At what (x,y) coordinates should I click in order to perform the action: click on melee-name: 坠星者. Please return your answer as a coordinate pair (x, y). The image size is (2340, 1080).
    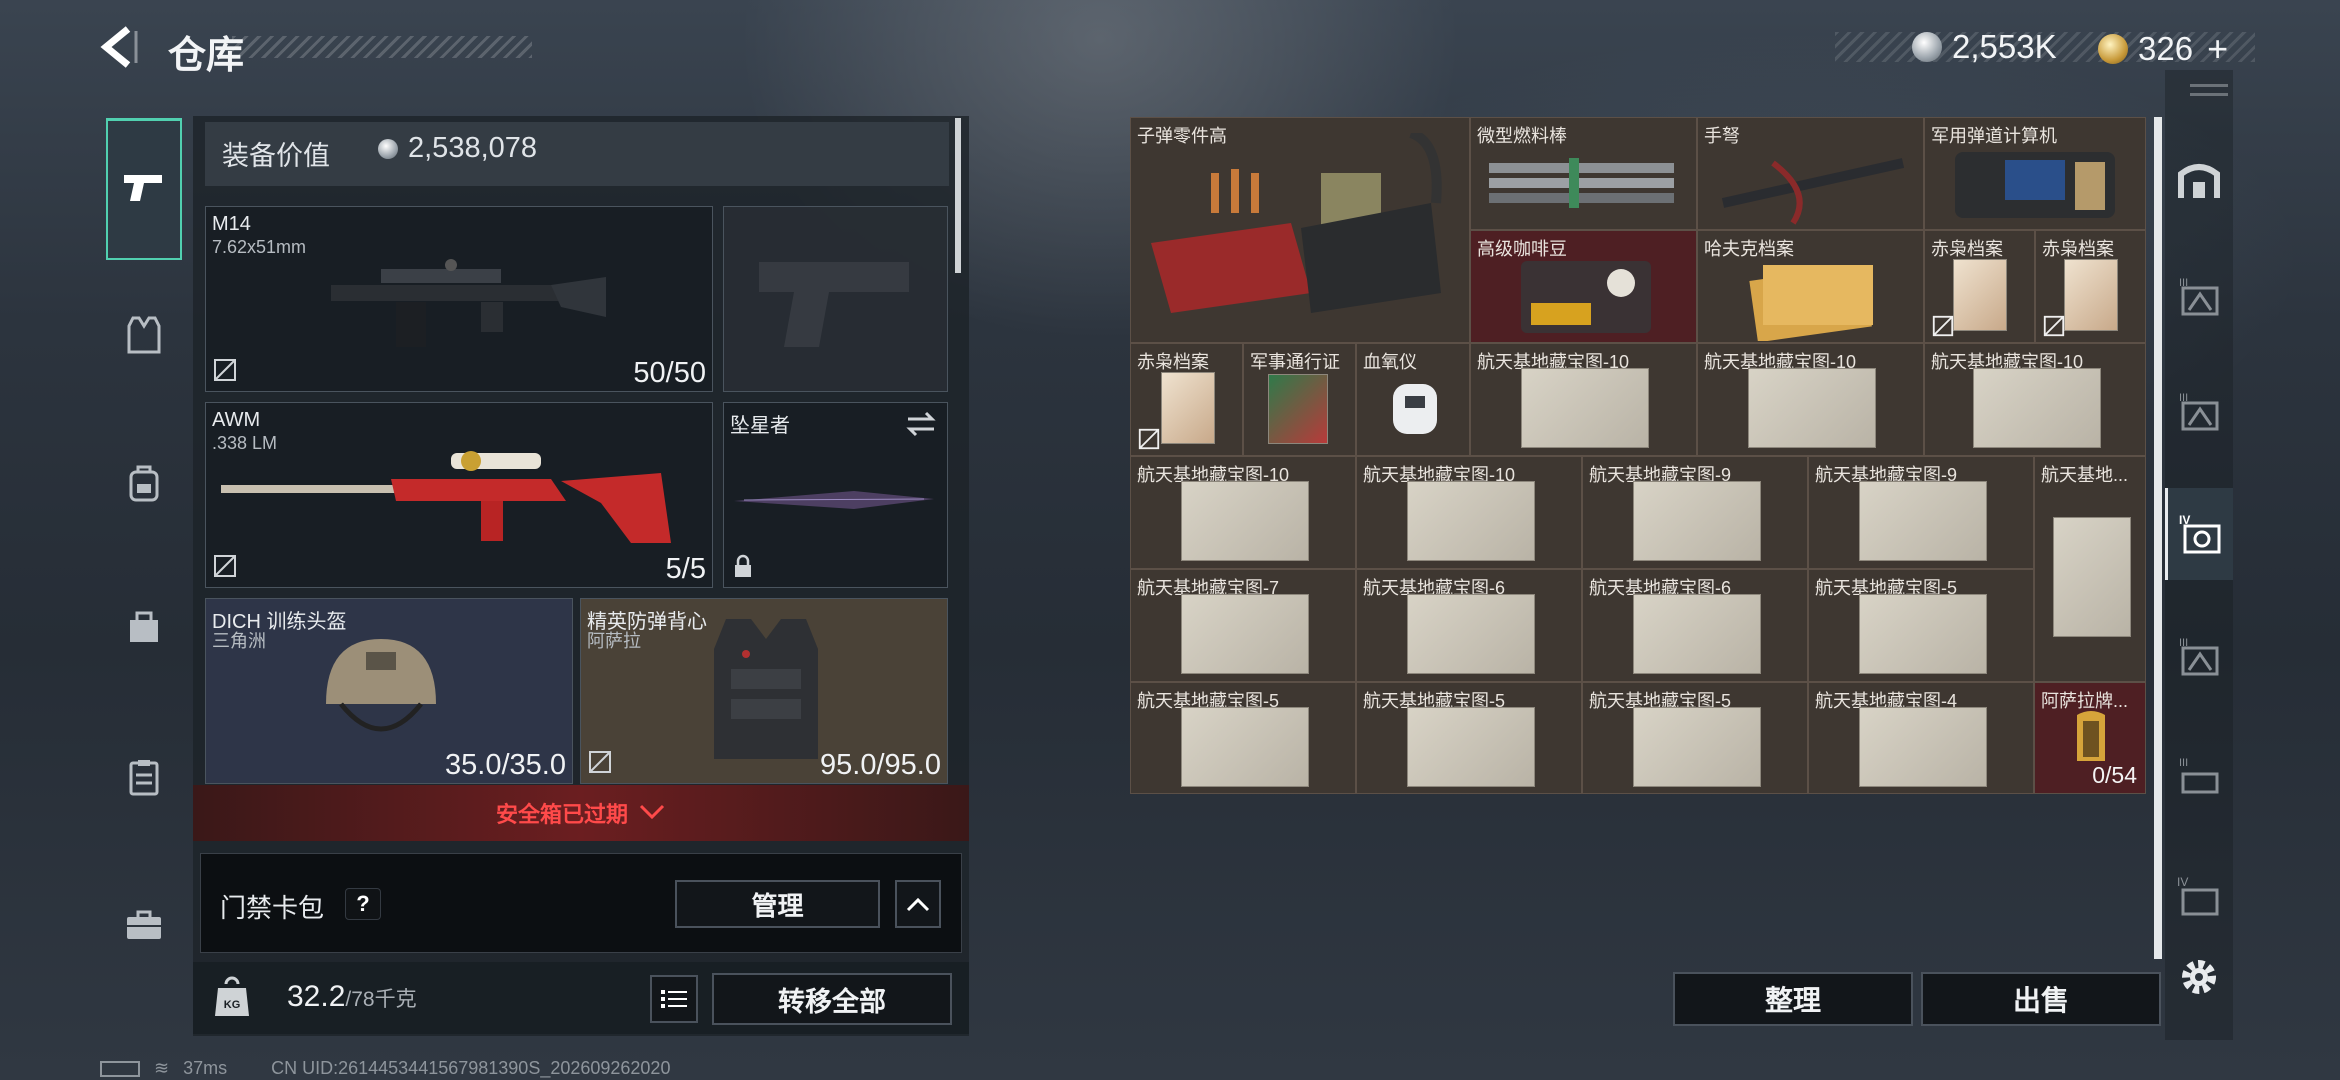
    Looking at the image, I should click on (760, 426).